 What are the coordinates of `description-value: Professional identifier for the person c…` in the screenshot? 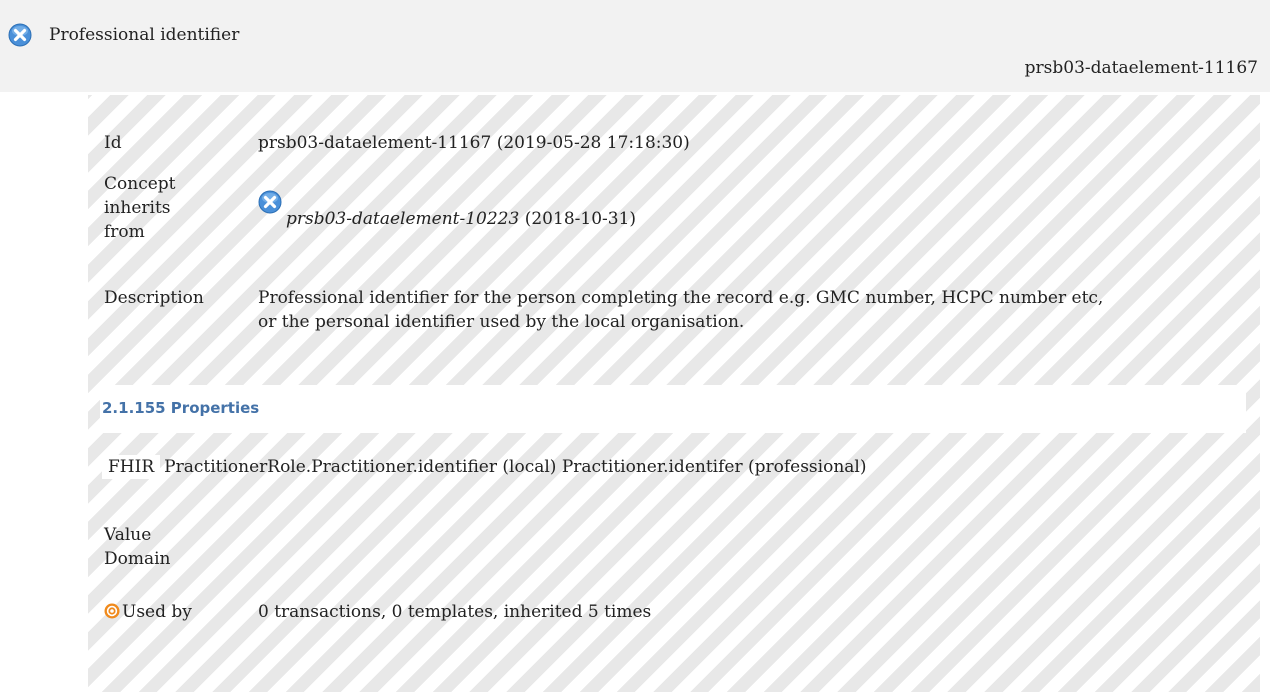 It's located at (754, 310).